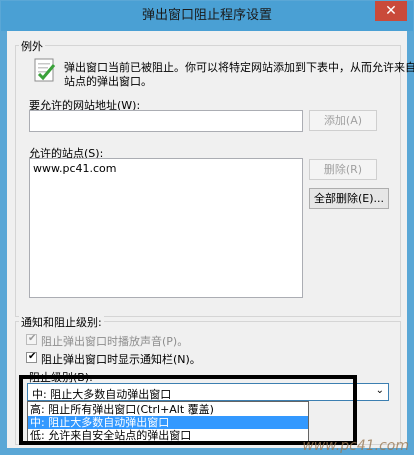 Image resolution: width=414 pixels, height=455 pixels. I want to click on exceptions-group-label: 例外, so click(32, 46).